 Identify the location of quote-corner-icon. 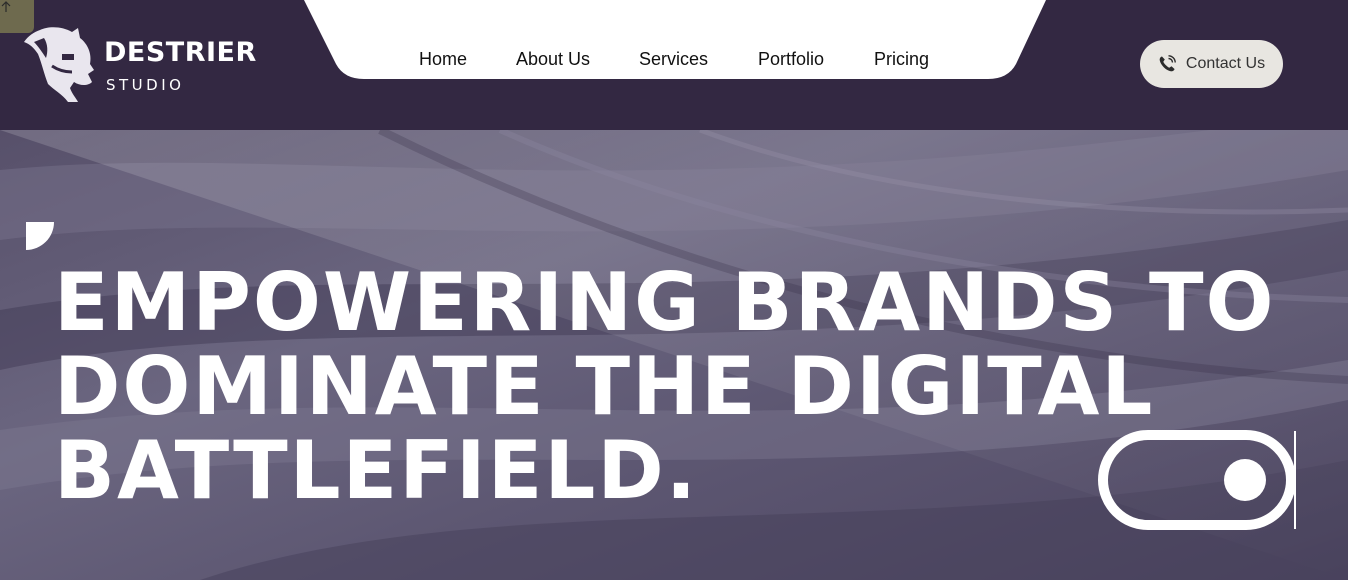
(40, 236).